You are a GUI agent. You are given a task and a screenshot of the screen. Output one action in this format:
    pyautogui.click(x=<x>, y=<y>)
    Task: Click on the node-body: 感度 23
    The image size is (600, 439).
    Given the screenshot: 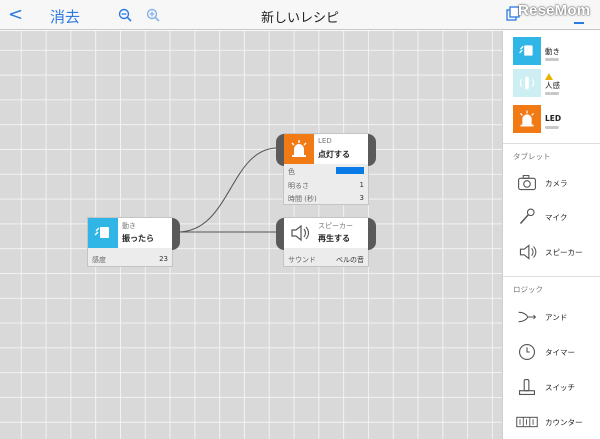 What is the action you would take?
    pyautogui.click(x=130, y=257)
    